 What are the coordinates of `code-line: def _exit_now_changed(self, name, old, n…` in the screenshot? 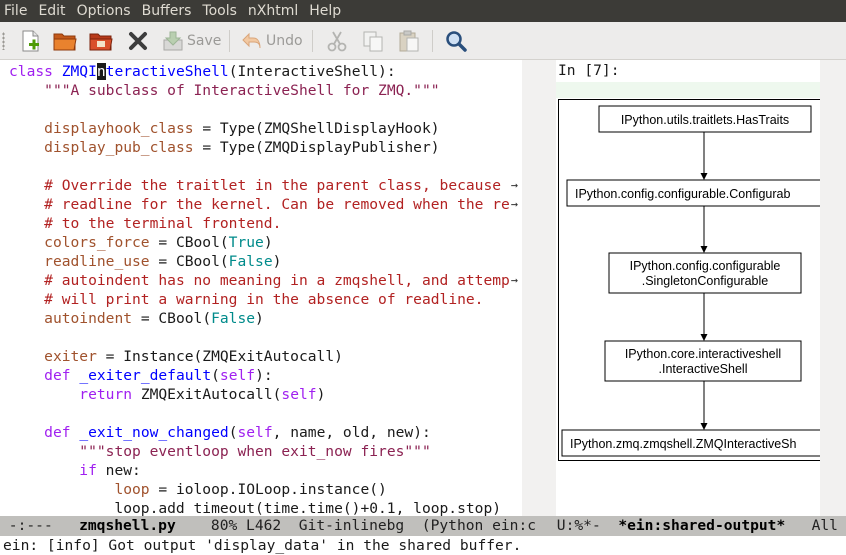 It's located at (259, 432).